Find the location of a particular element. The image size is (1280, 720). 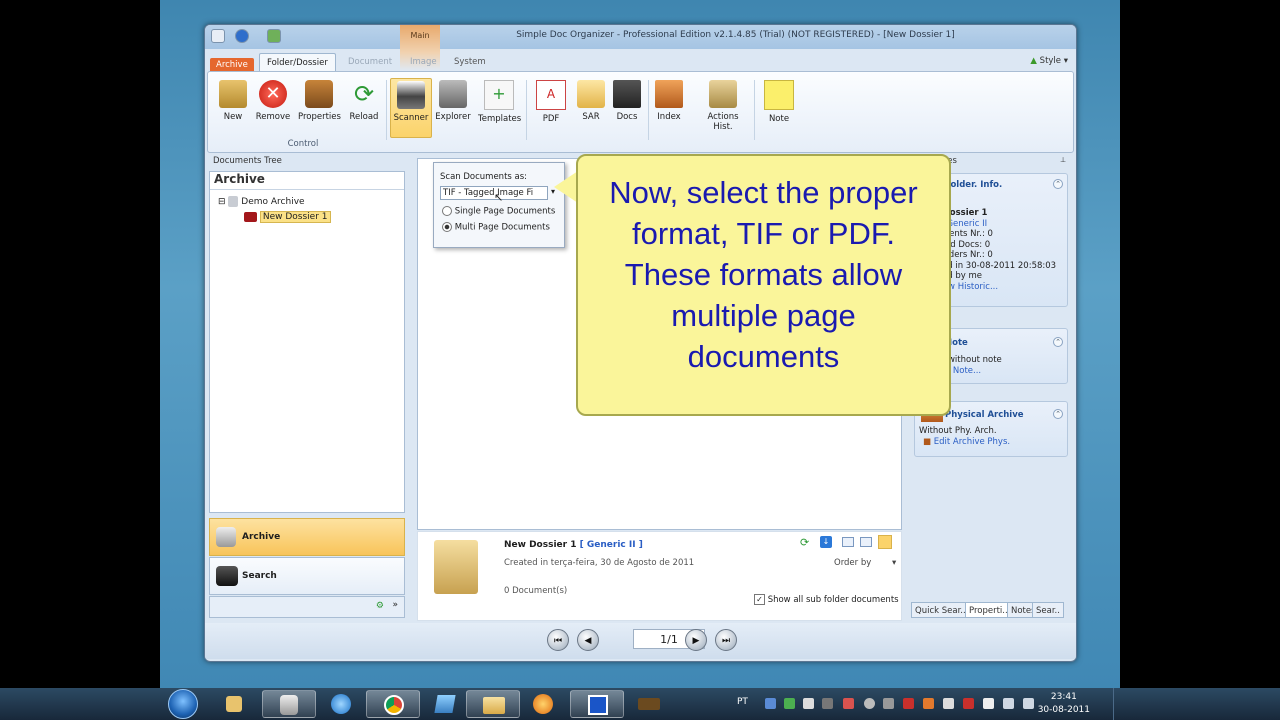

tab-image: Image is located at coordinates (423, 62).